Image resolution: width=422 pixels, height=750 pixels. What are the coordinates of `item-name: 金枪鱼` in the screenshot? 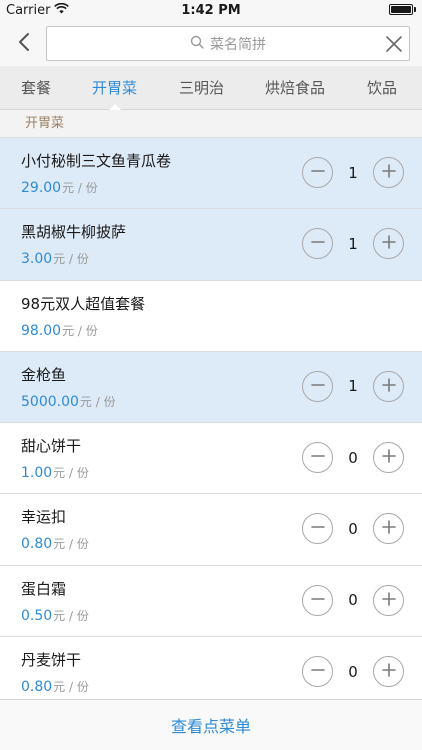 It's located at (44, 374).